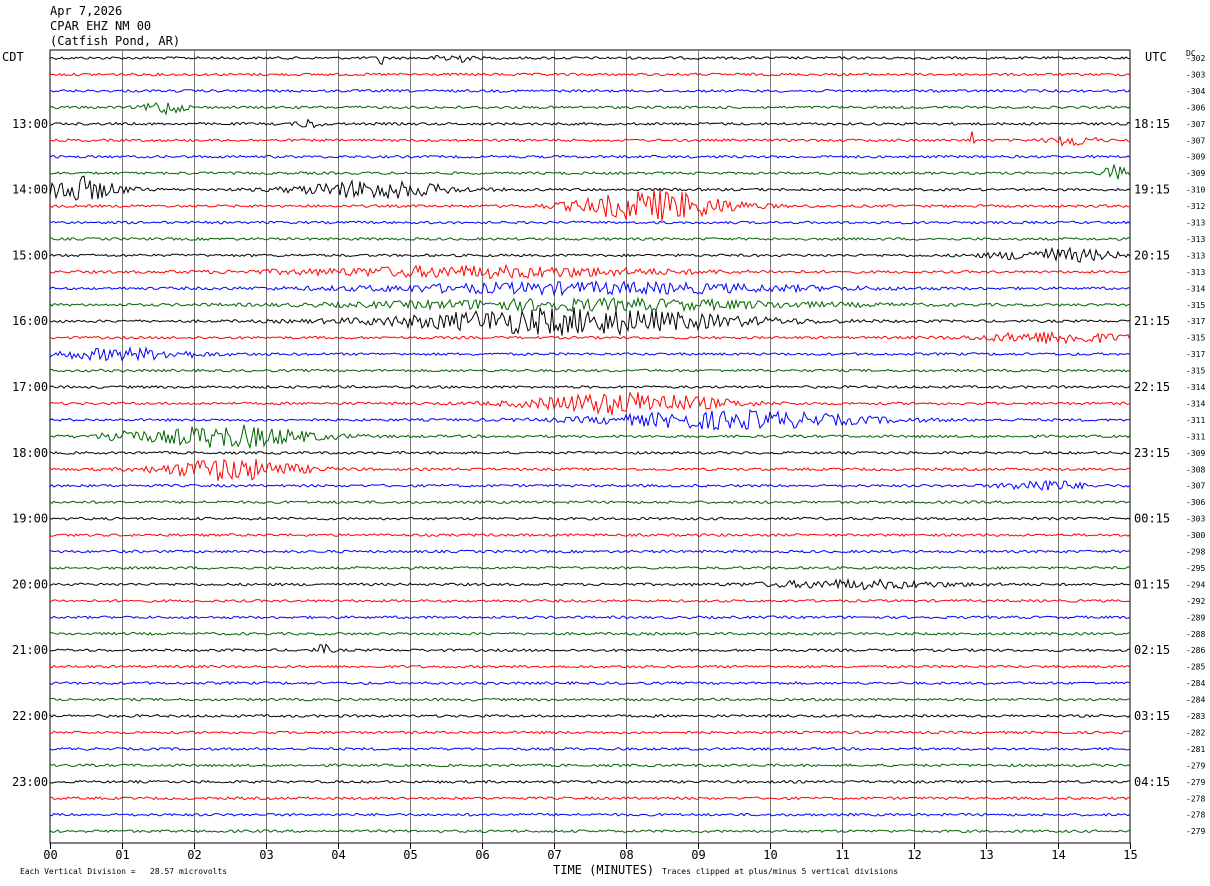 This screenshot has width=1210, height=886. I want to click on right-hour-label: 19:15, so click(1152, 190).